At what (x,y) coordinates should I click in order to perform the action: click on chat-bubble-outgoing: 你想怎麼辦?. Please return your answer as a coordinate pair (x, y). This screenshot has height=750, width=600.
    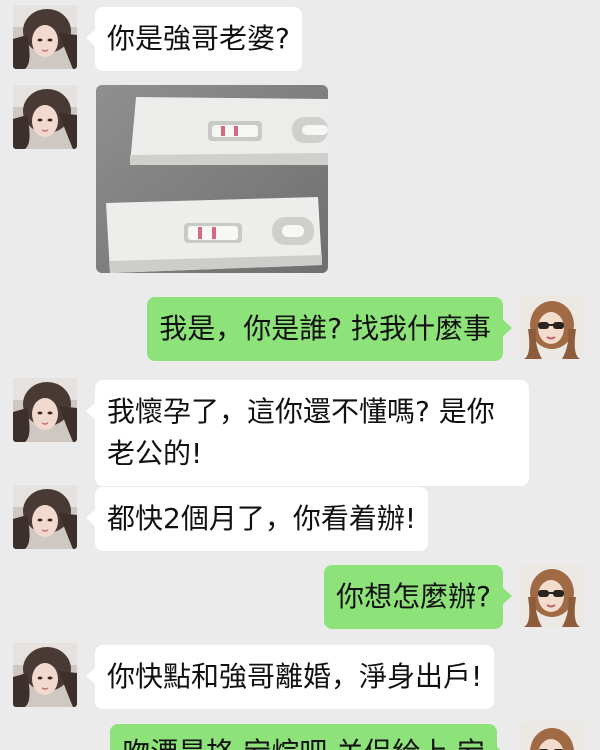
    Looking at the image, I should click on (418, 597).